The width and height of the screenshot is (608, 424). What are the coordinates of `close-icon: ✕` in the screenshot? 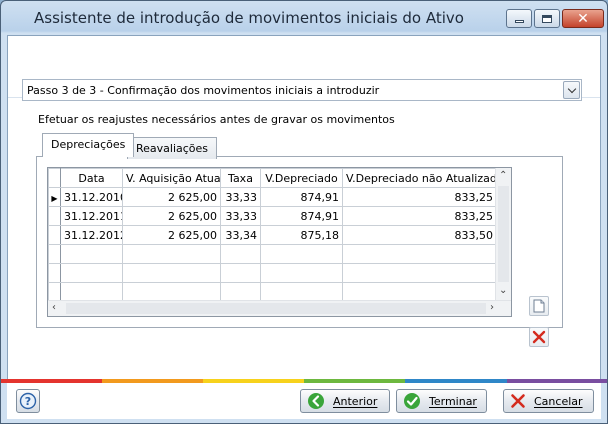 It's located at (583, 18).